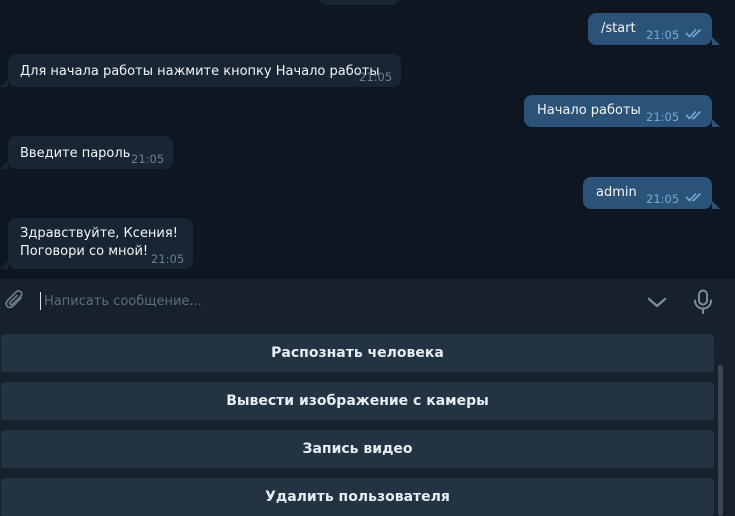 The image size is (735, 516). I want to click on message-outgoing: /start 21:05, so click(650, 29).